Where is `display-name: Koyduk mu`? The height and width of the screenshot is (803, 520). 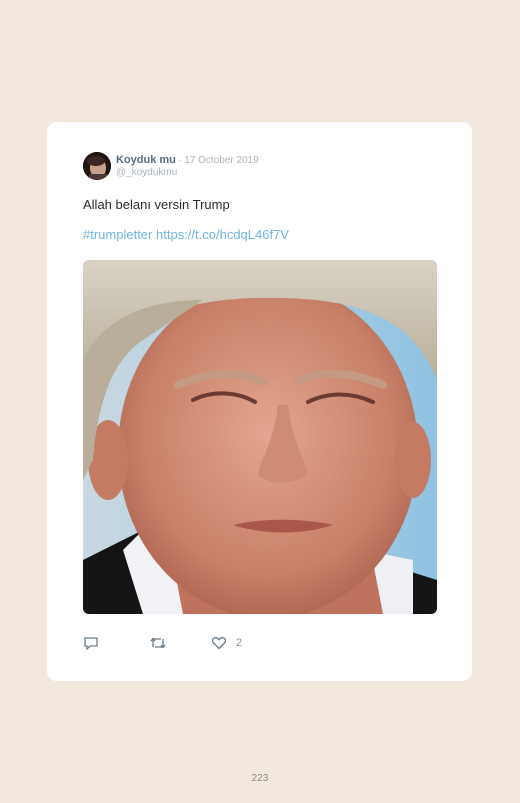
display-name: Koyduk mu is located at coordinates (146, 160).